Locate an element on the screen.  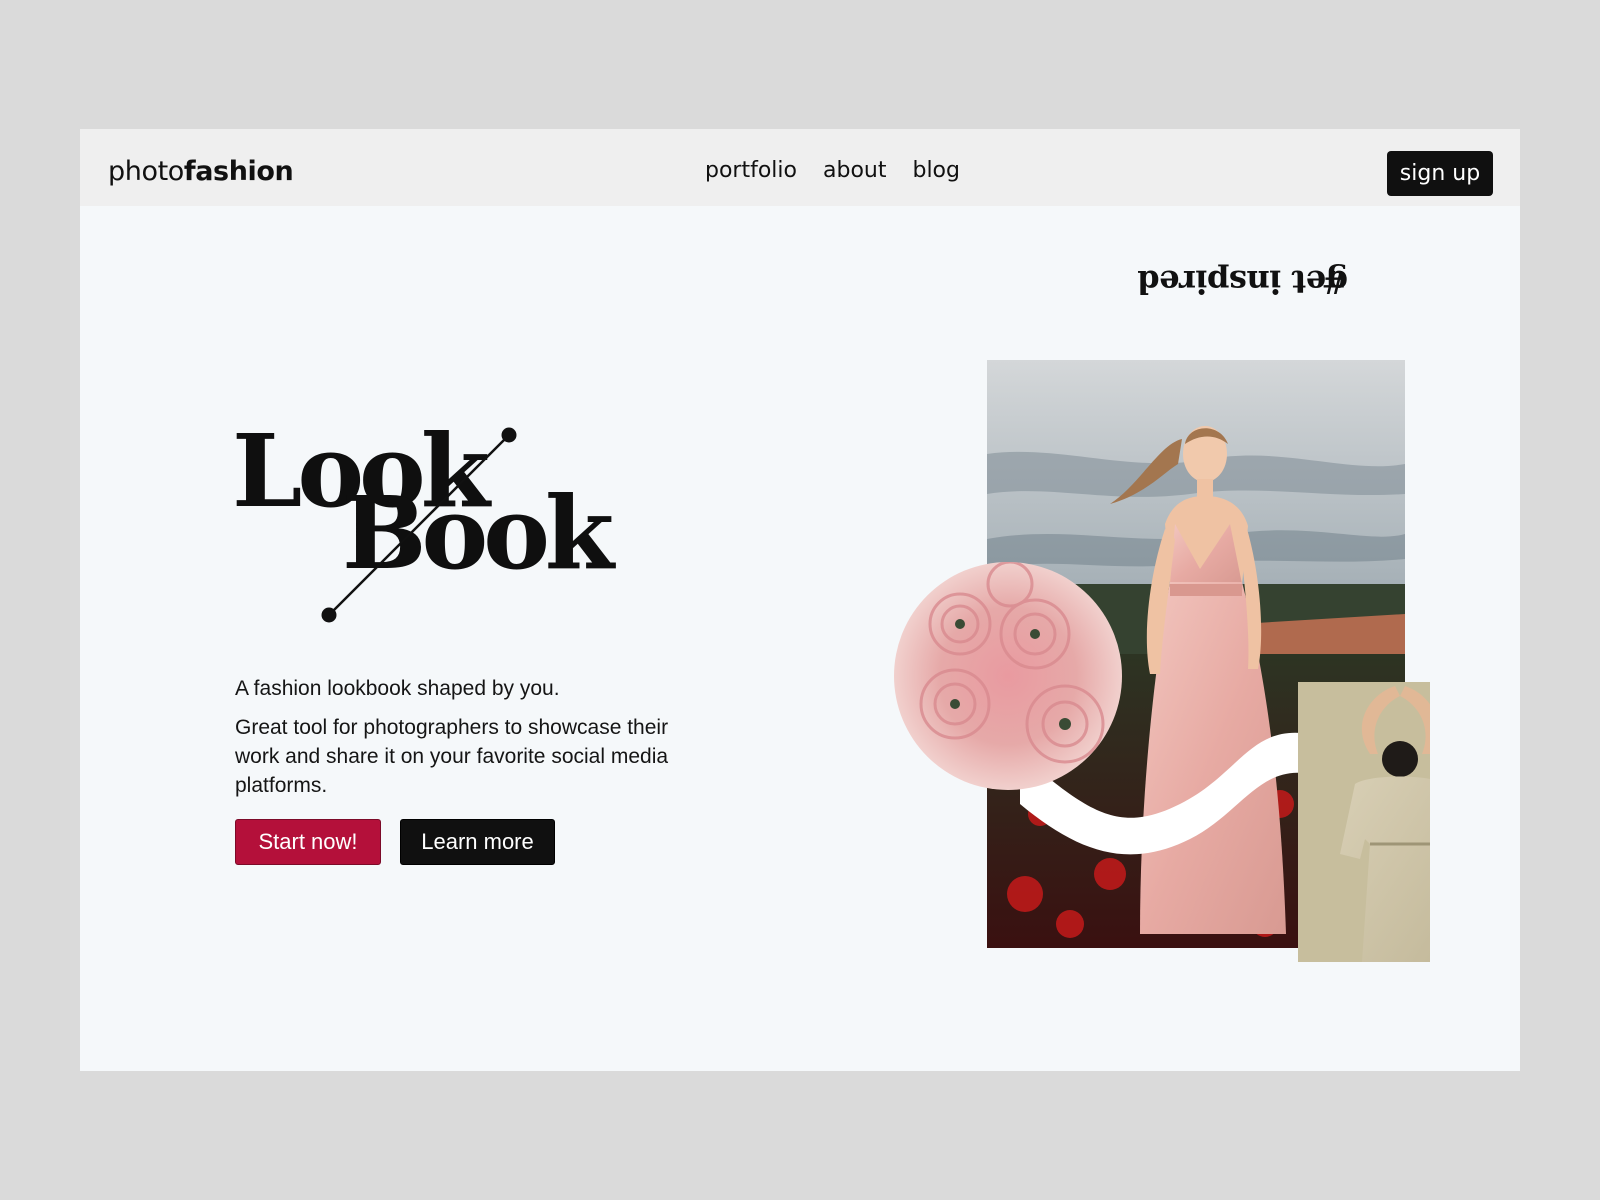
nav-link-about: about is located at coordinates (854, 170).